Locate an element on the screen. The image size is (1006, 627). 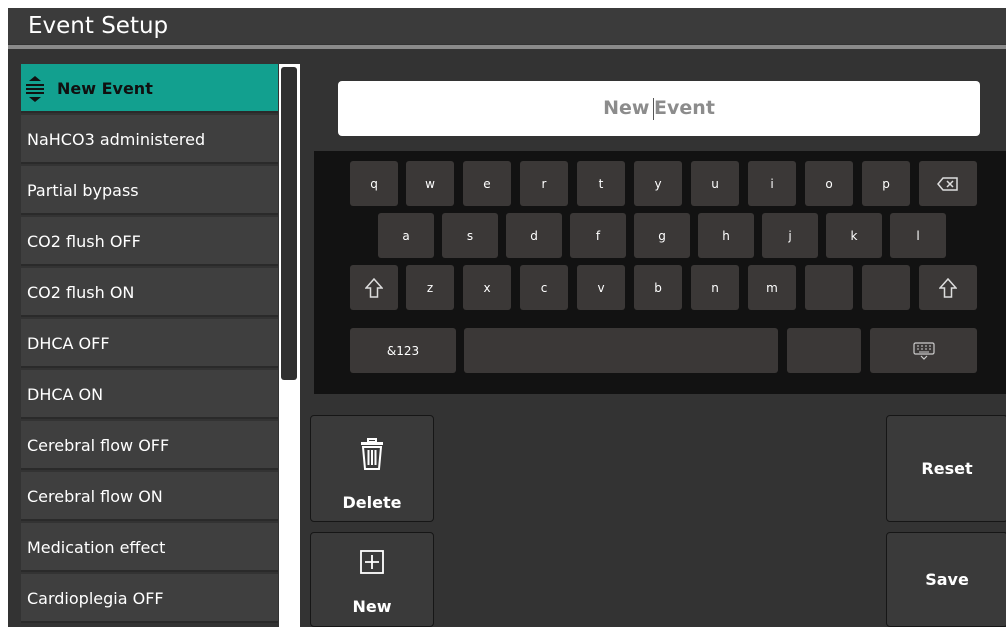
list-item-label: Cardioplegia OFF is located at coordinates (95, 598).